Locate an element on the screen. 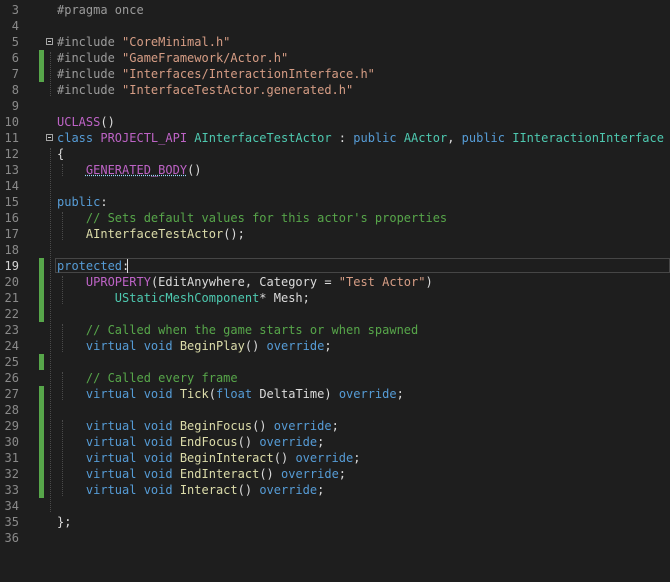  code-line: 17 AInterfaceTestActor(); is located at coordinates (335, 234).